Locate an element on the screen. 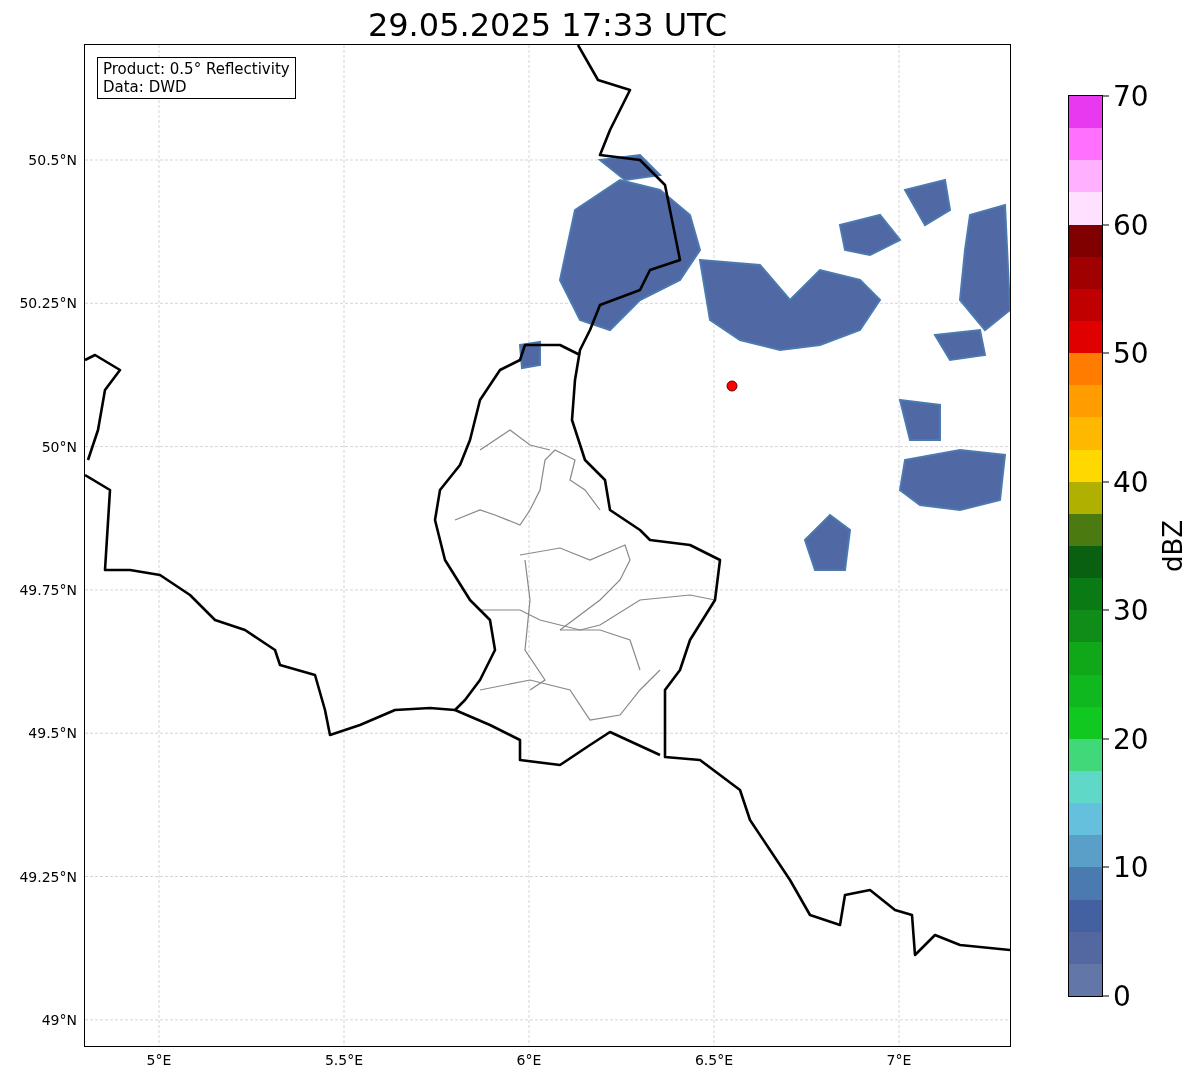 Image resolution: width=1202 pixels, height=1081 pixels. colorbar-tick-label: 70 is located at coordinates (1131, 96).